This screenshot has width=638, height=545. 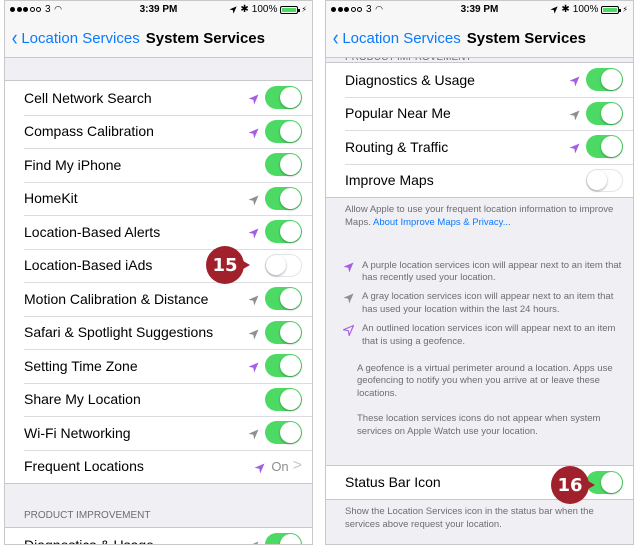 I want to click on find-my-iphone-toggle, so click(x=283, y=165).